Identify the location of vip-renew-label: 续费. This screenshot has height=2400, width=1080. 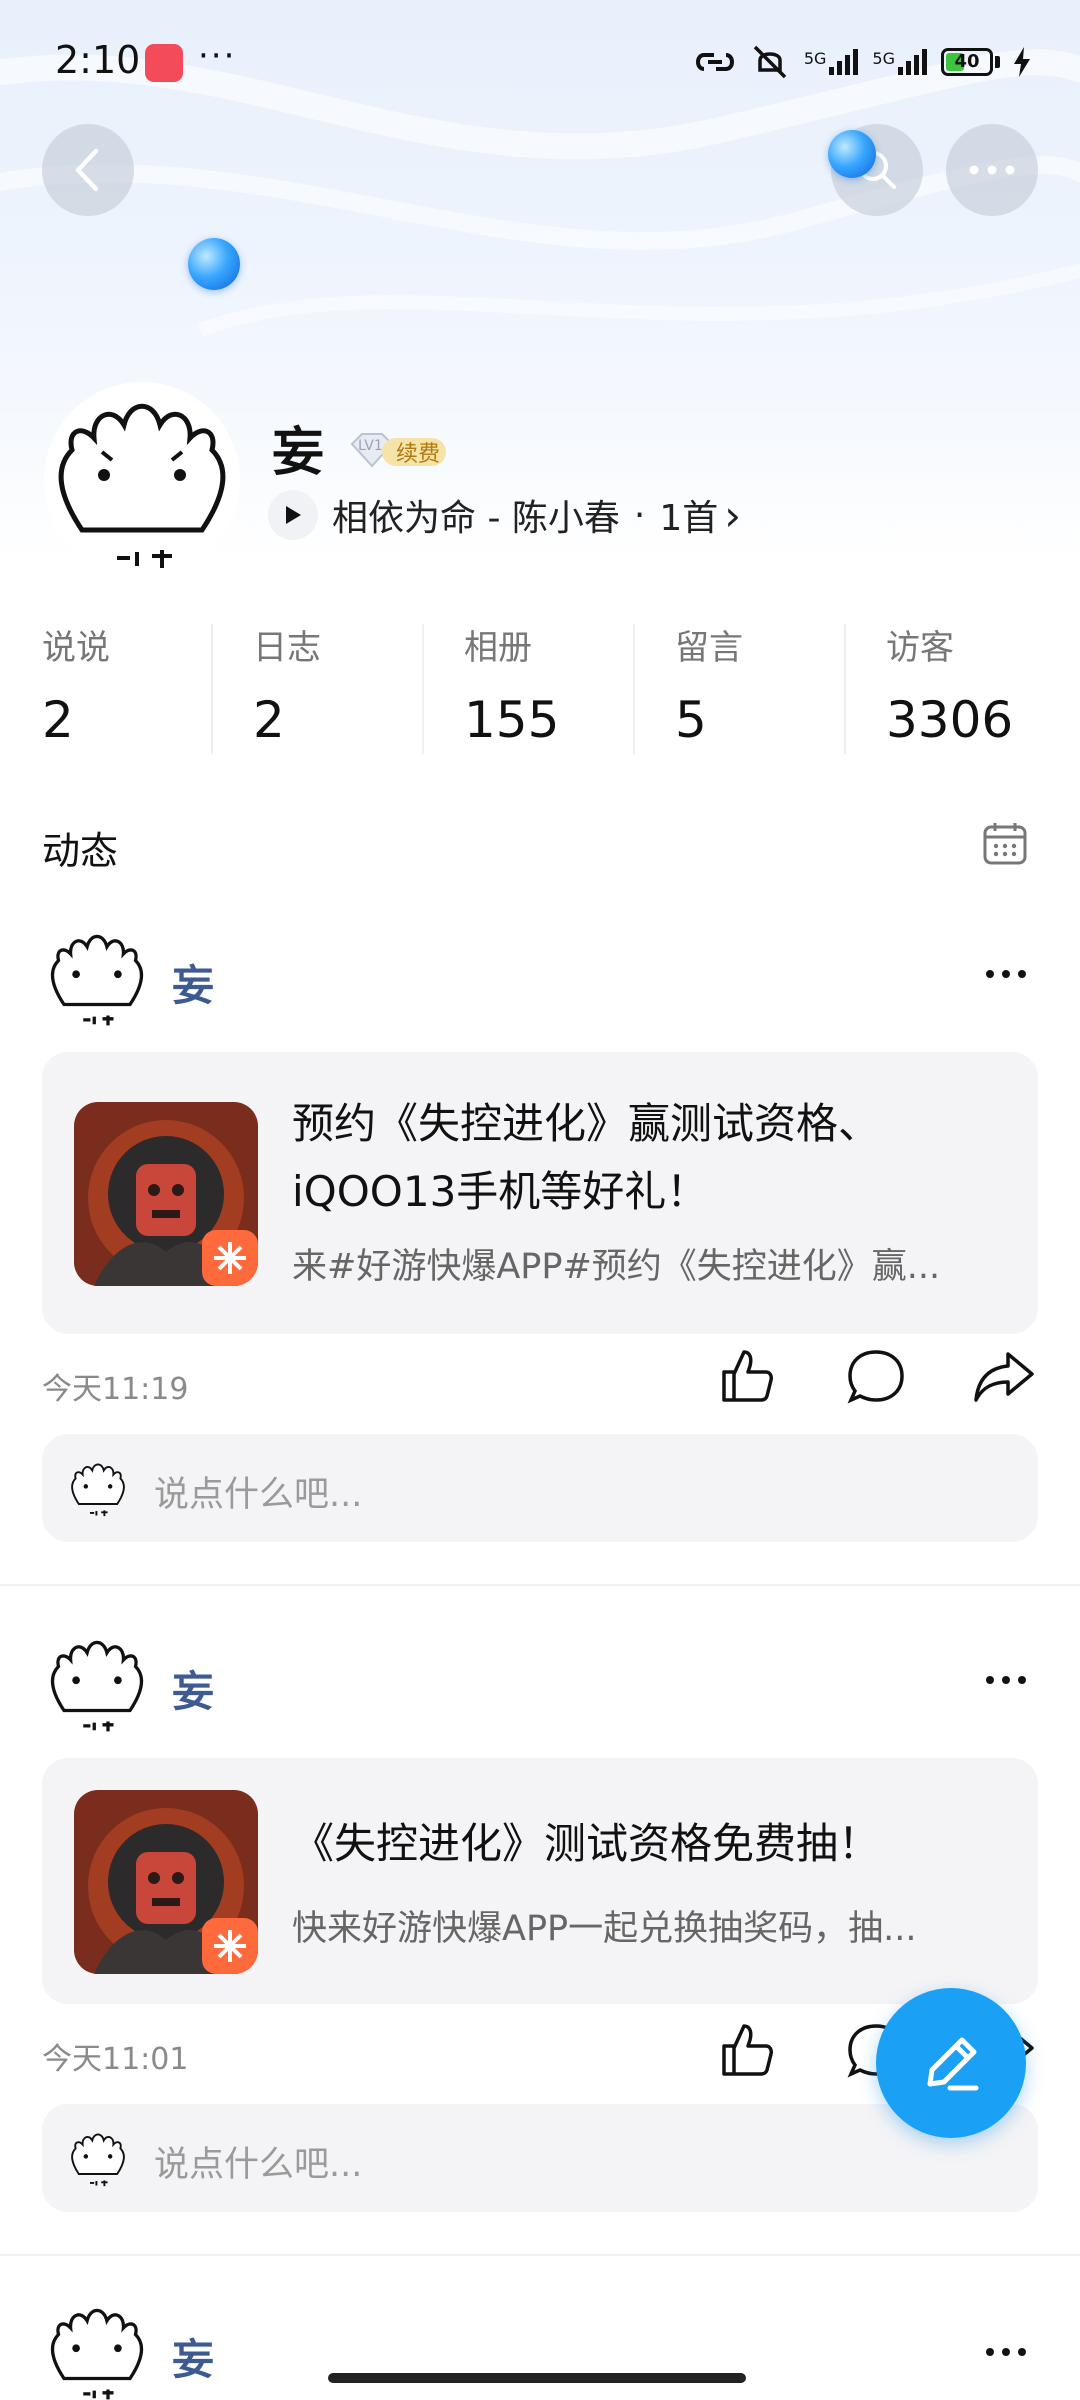
(418, 454).